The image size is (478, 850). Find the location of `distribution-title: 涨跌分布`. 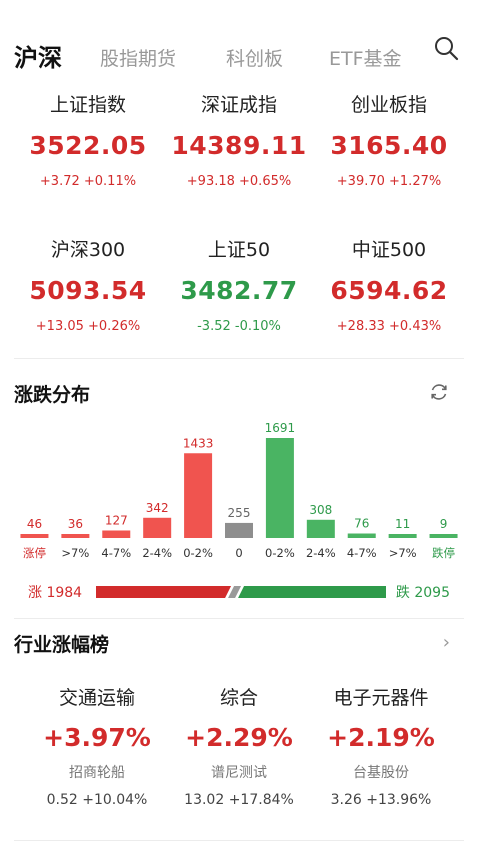

distribution-title: 涨跌分布 is located at coordinates (52, 395).